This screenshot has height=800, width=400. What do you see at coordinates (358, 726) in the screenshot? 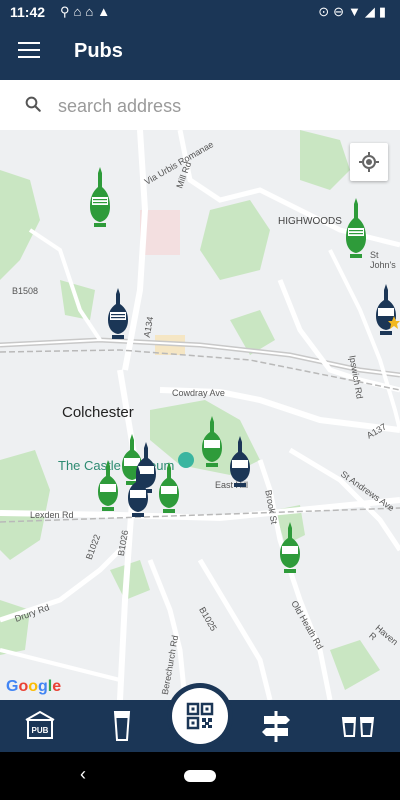
I see `cheers-icon` at bounding box center [358, 726].